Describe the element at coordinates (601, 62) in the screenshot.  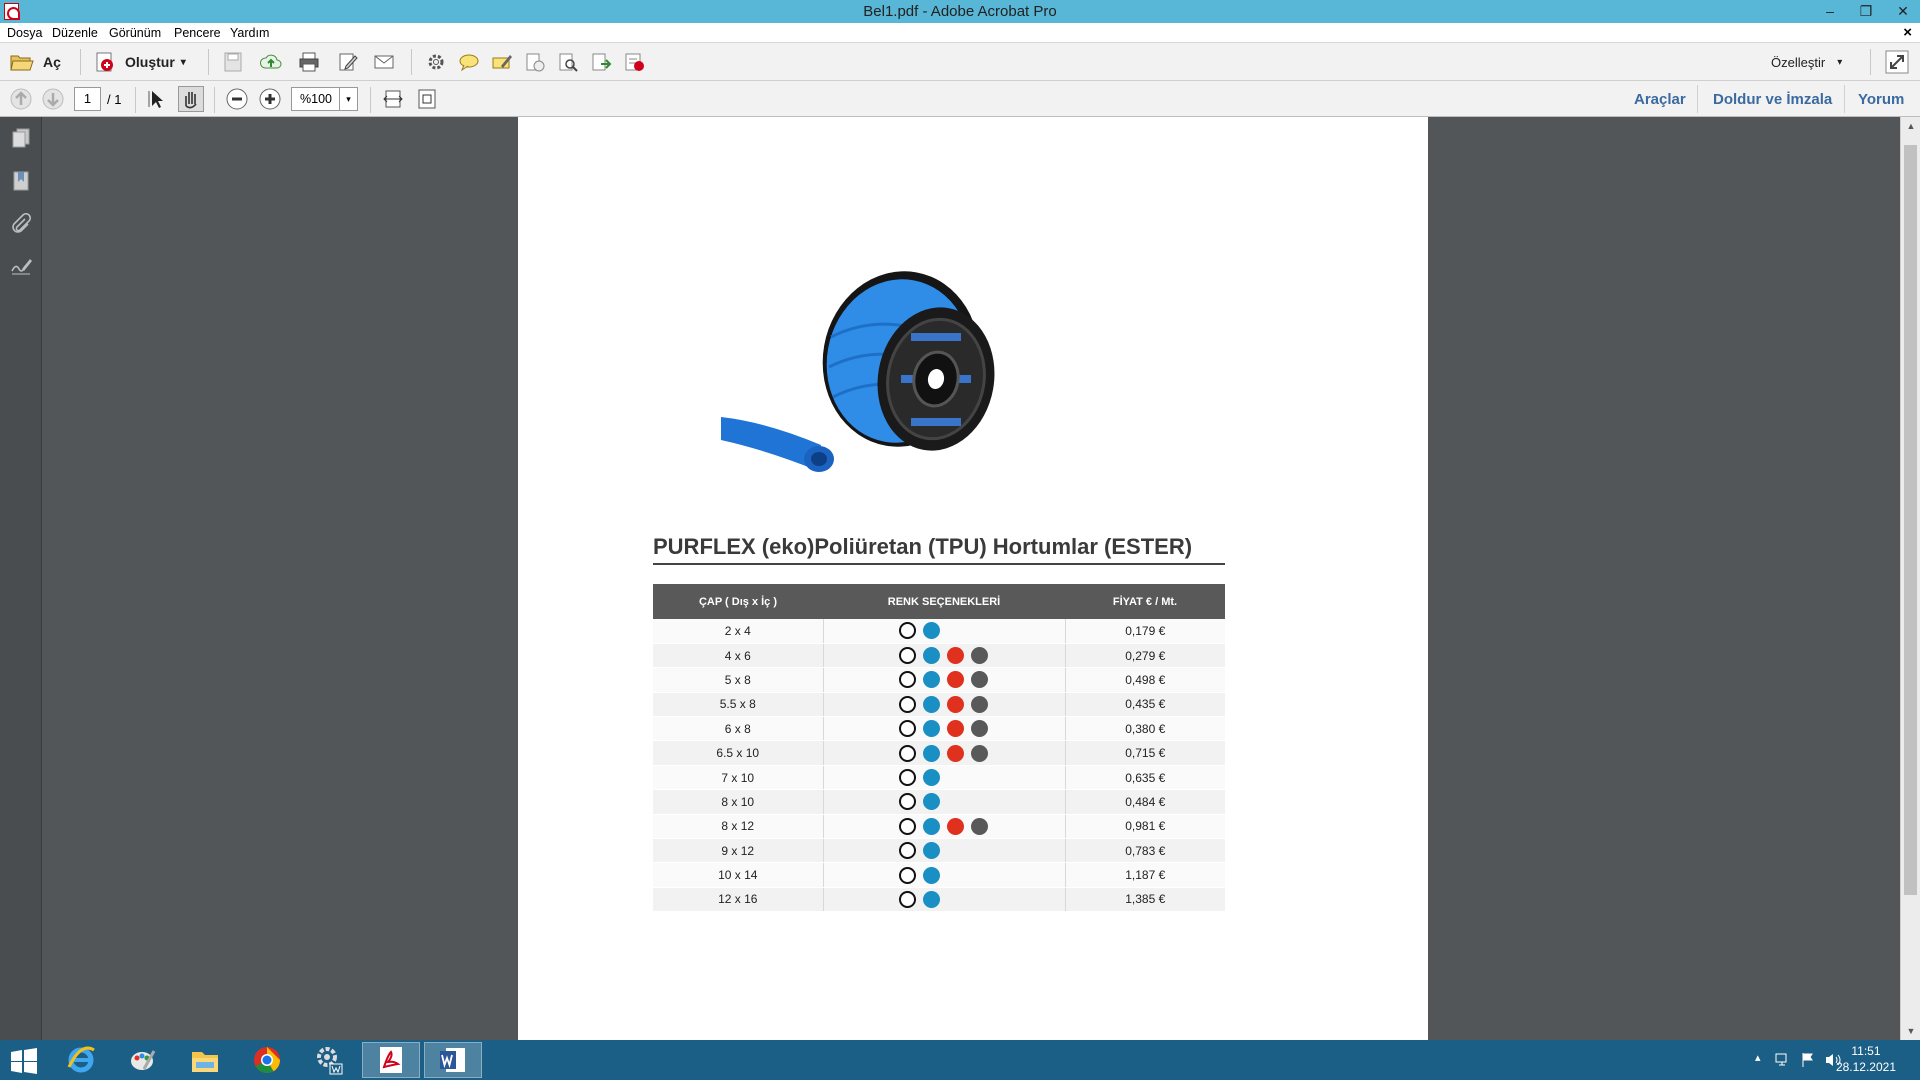
I see `export-icon` at that location.